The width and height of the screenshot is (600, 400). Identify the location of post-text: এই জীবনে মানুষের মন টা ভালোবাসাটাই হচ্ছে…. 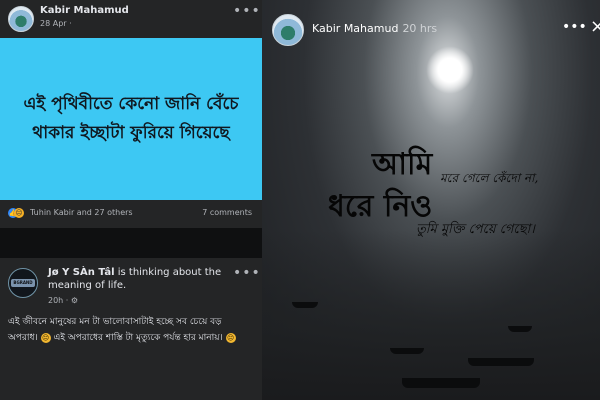
(131, 330).